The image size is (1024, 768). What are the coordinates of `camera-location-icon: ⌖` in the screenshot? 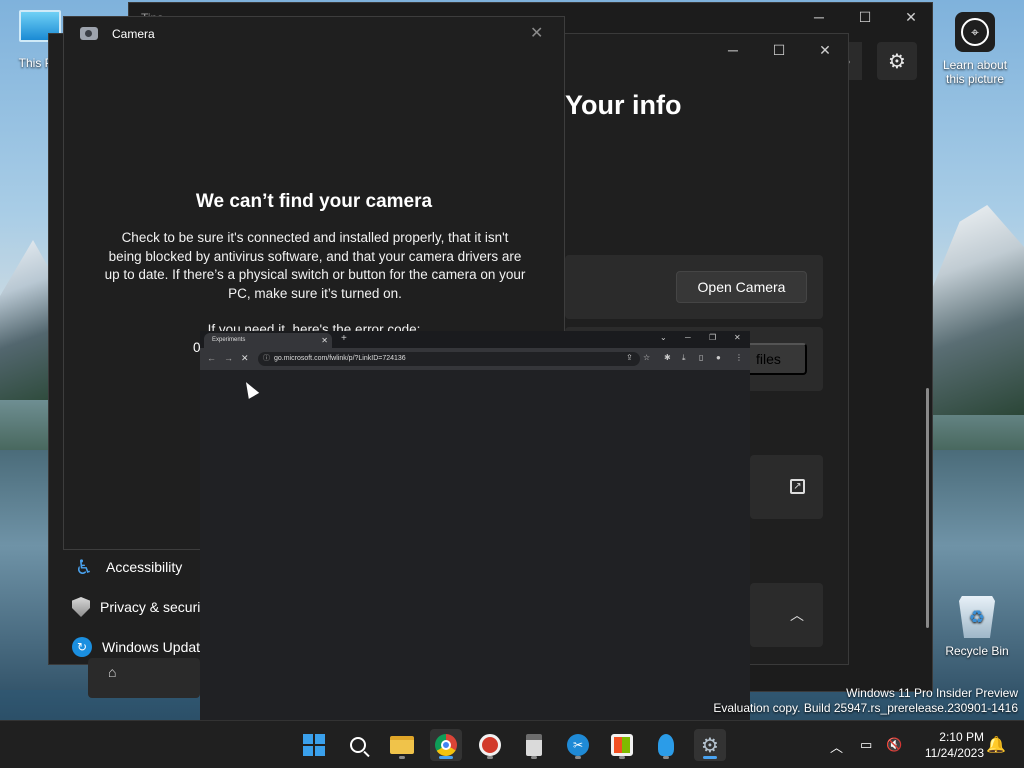 It's located at (975, 32).